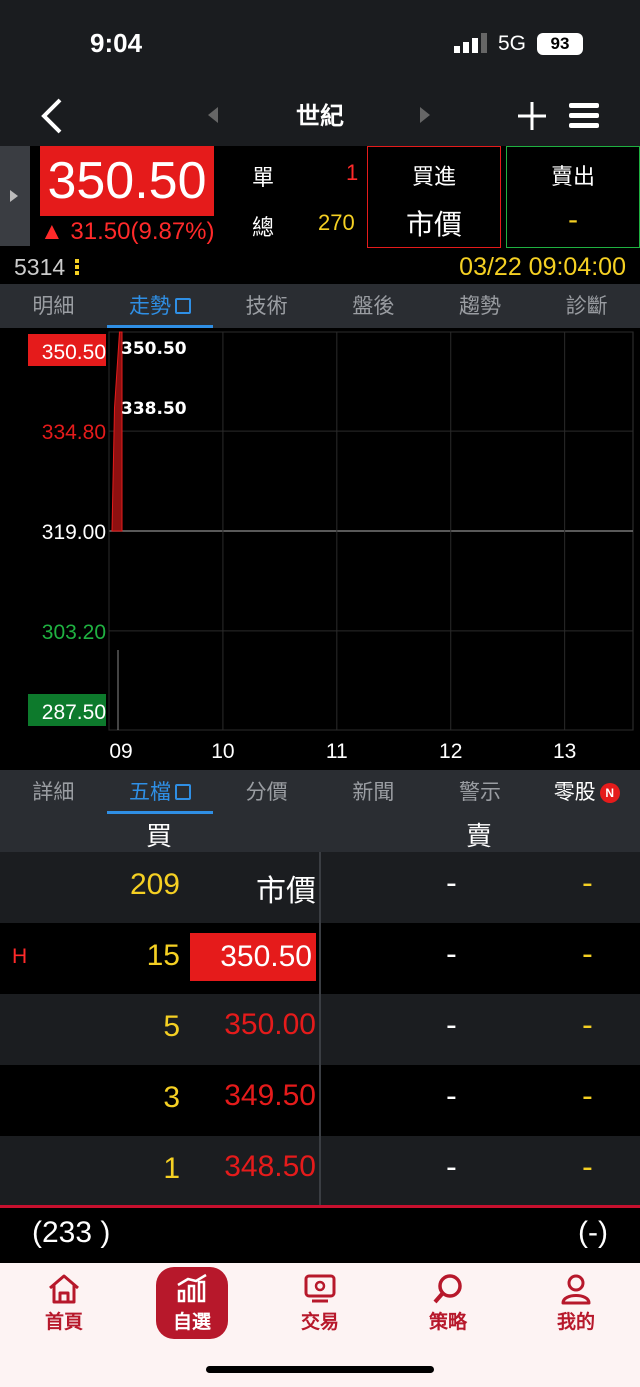 Image resolution: width=640 pixels, height=1387 pixels. Describe the element at coordinates (154, 349) in the screenshot. I see `high-annotation: 350.50` at that location.